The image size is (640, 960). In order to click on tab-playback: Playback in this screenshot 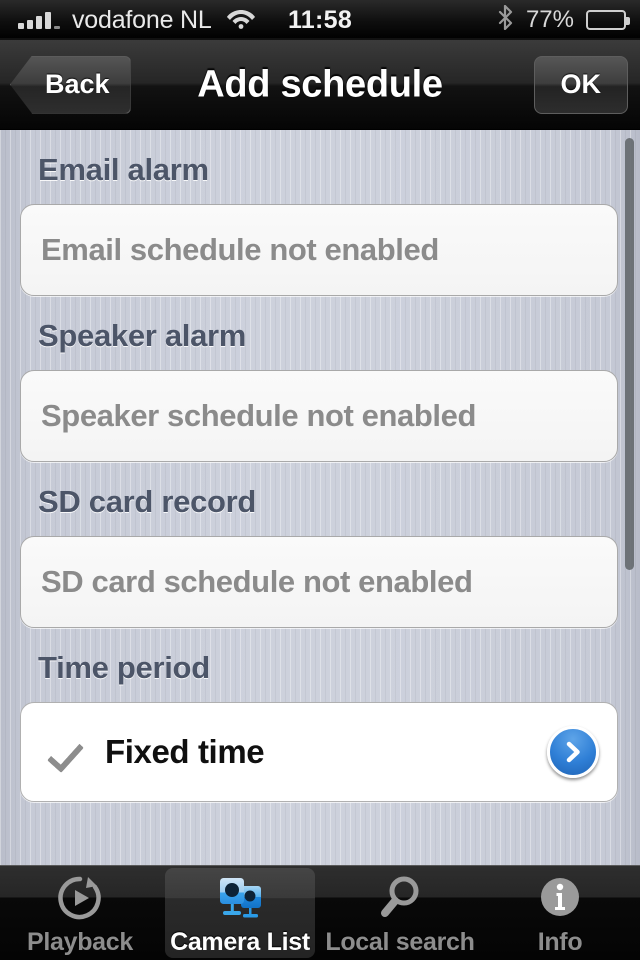, I will do `click(80, 913)`.